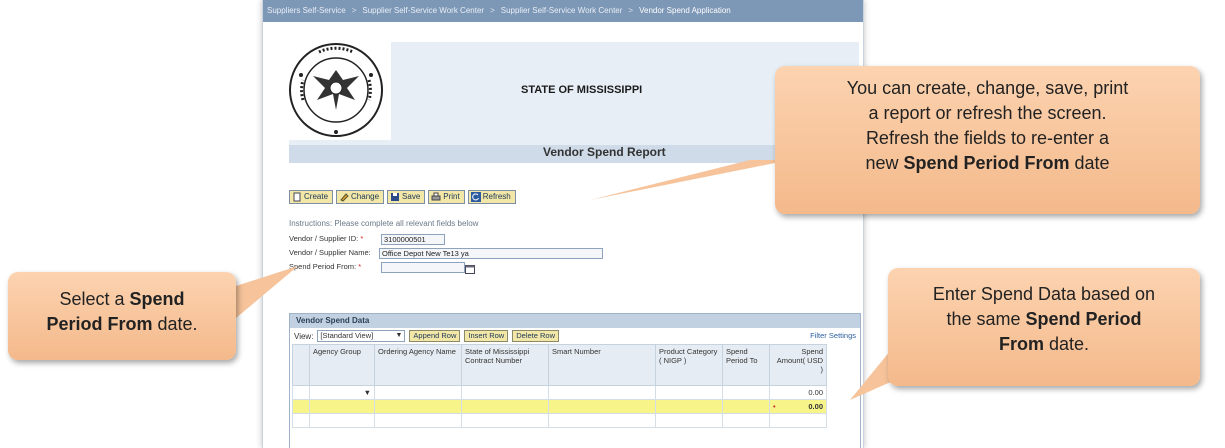 Image resolution: width=1225 pixels, height=448 pixels. Describe the element at coordinates (344, 197) in the screenshot. I see `pencil-icon` at that location.